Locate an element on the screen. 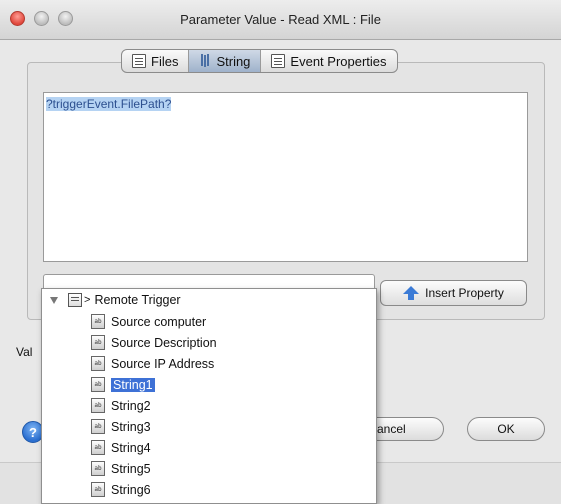  tool-icon is located at coordinates (205, 61).